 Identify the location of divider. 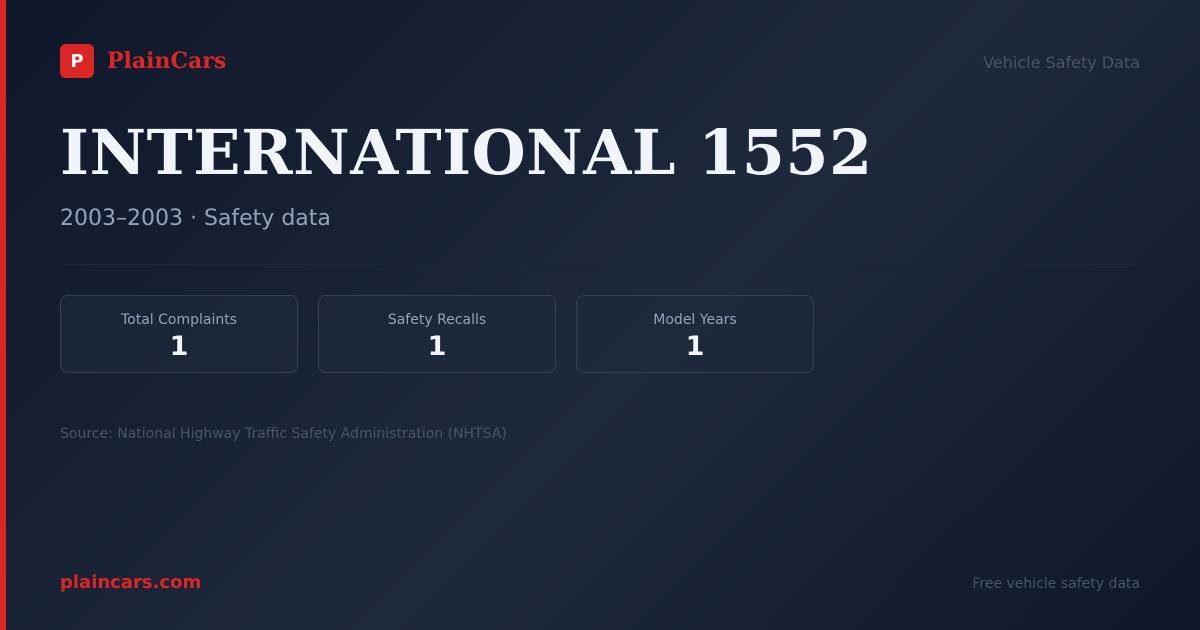
(600, 264).